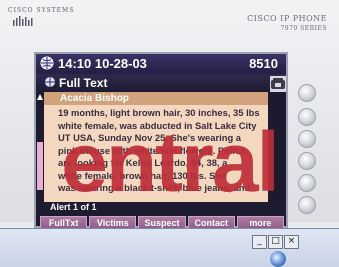 The width and height of the screenshot is (339, 267). Describe the element at coordinates (287, 18) in the screenshot. I see `model-name: CISCO IP PHONE` at that location.